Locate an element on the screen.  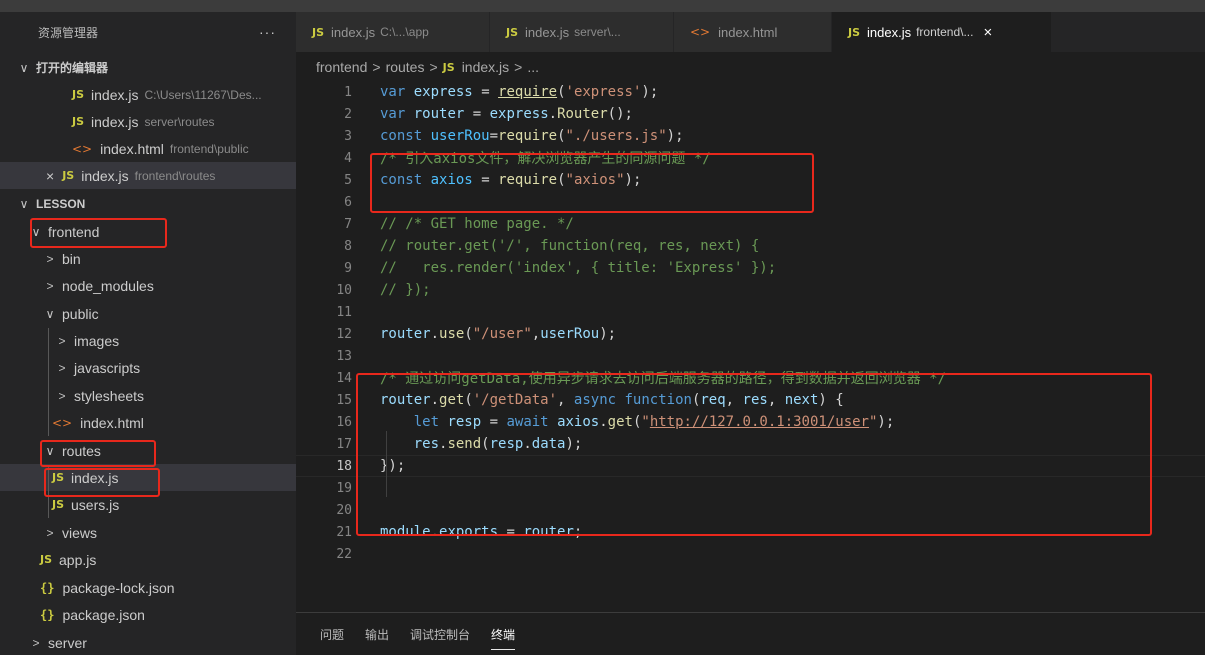
code-line: 19 is located at coordinates (344, 488).